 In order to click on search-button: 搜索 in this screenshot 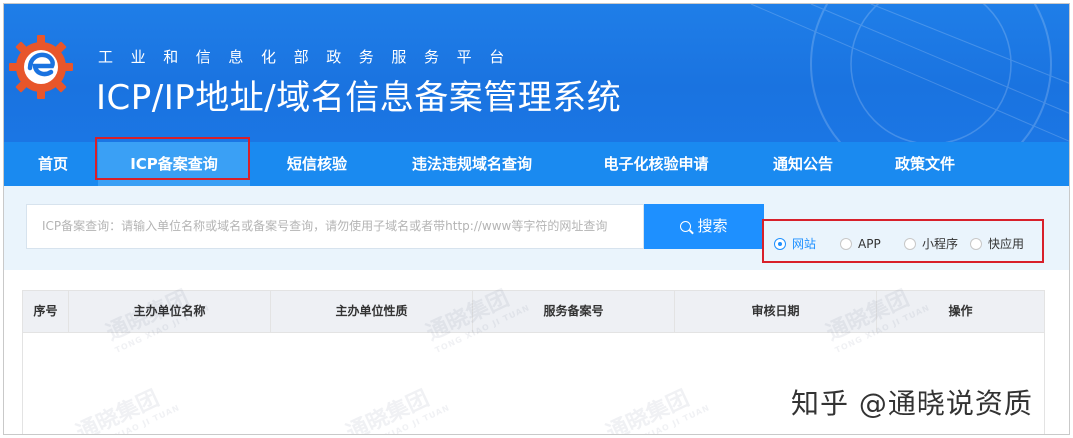, I will do `click(704, 226)`.